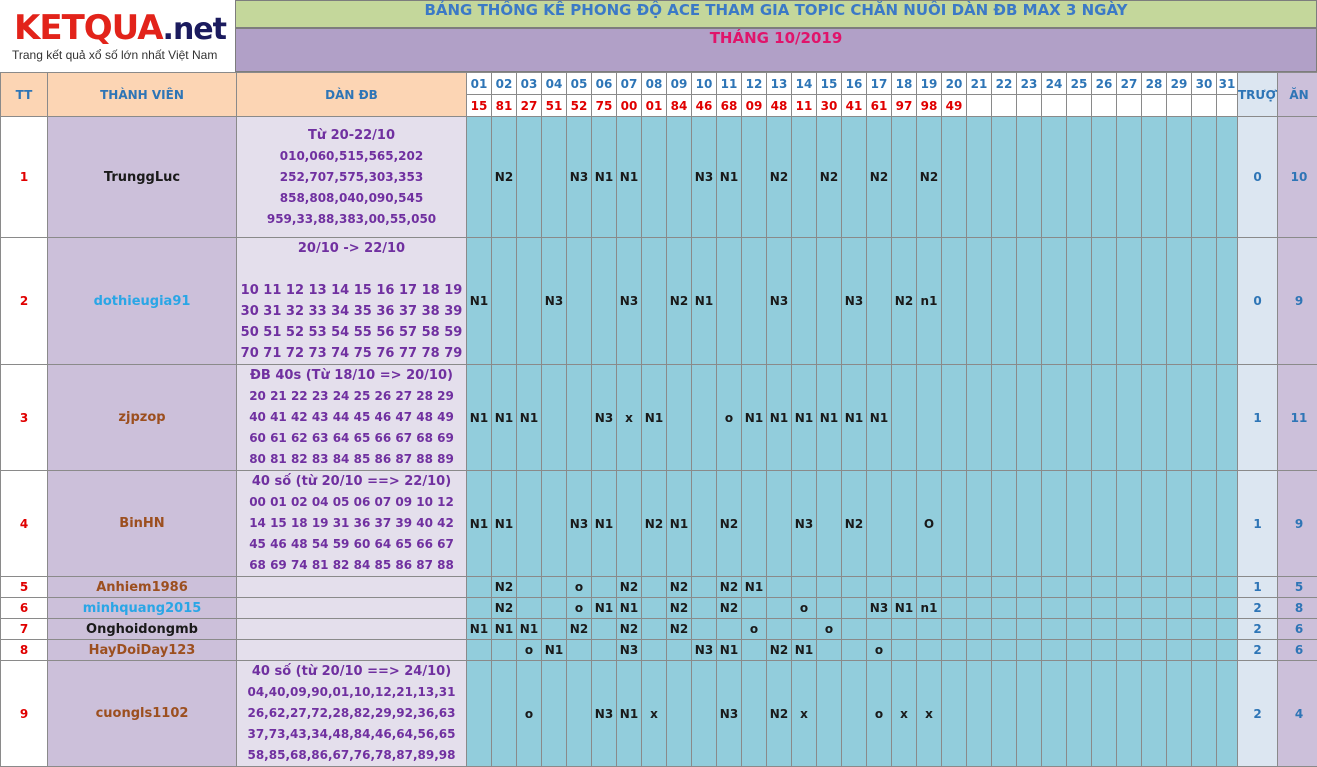  I want to click on dan-title: ĐB 40s (Từ 18/10 => 20/10), so click(351, 375).